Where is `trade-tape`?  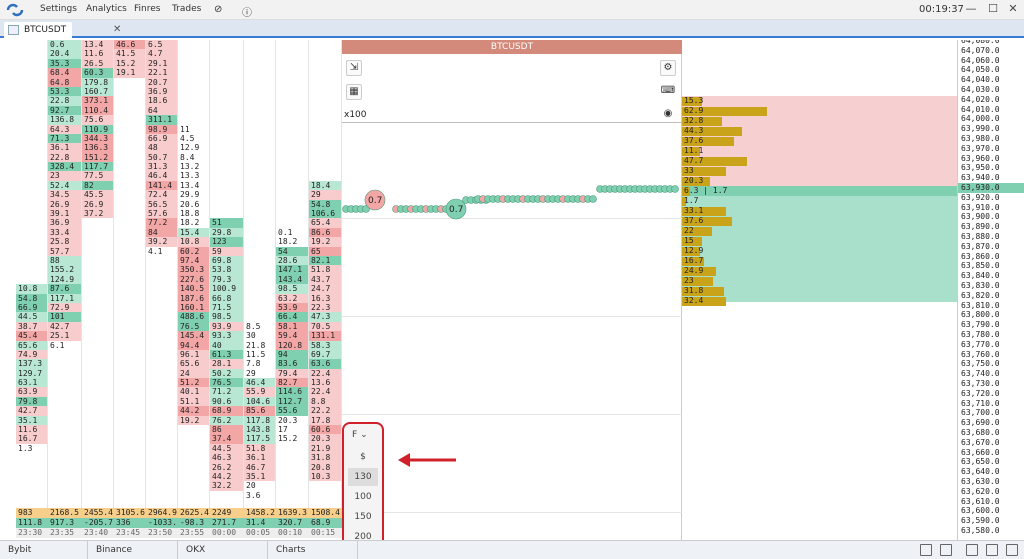
trade-tape is located at coordinates (510, 202).